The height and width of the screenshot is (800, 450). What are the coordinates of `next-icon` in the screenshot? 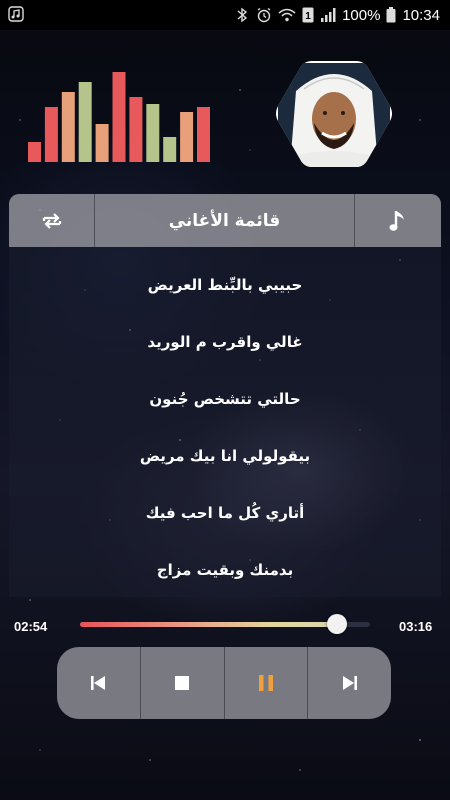 It's located at (349, 683).